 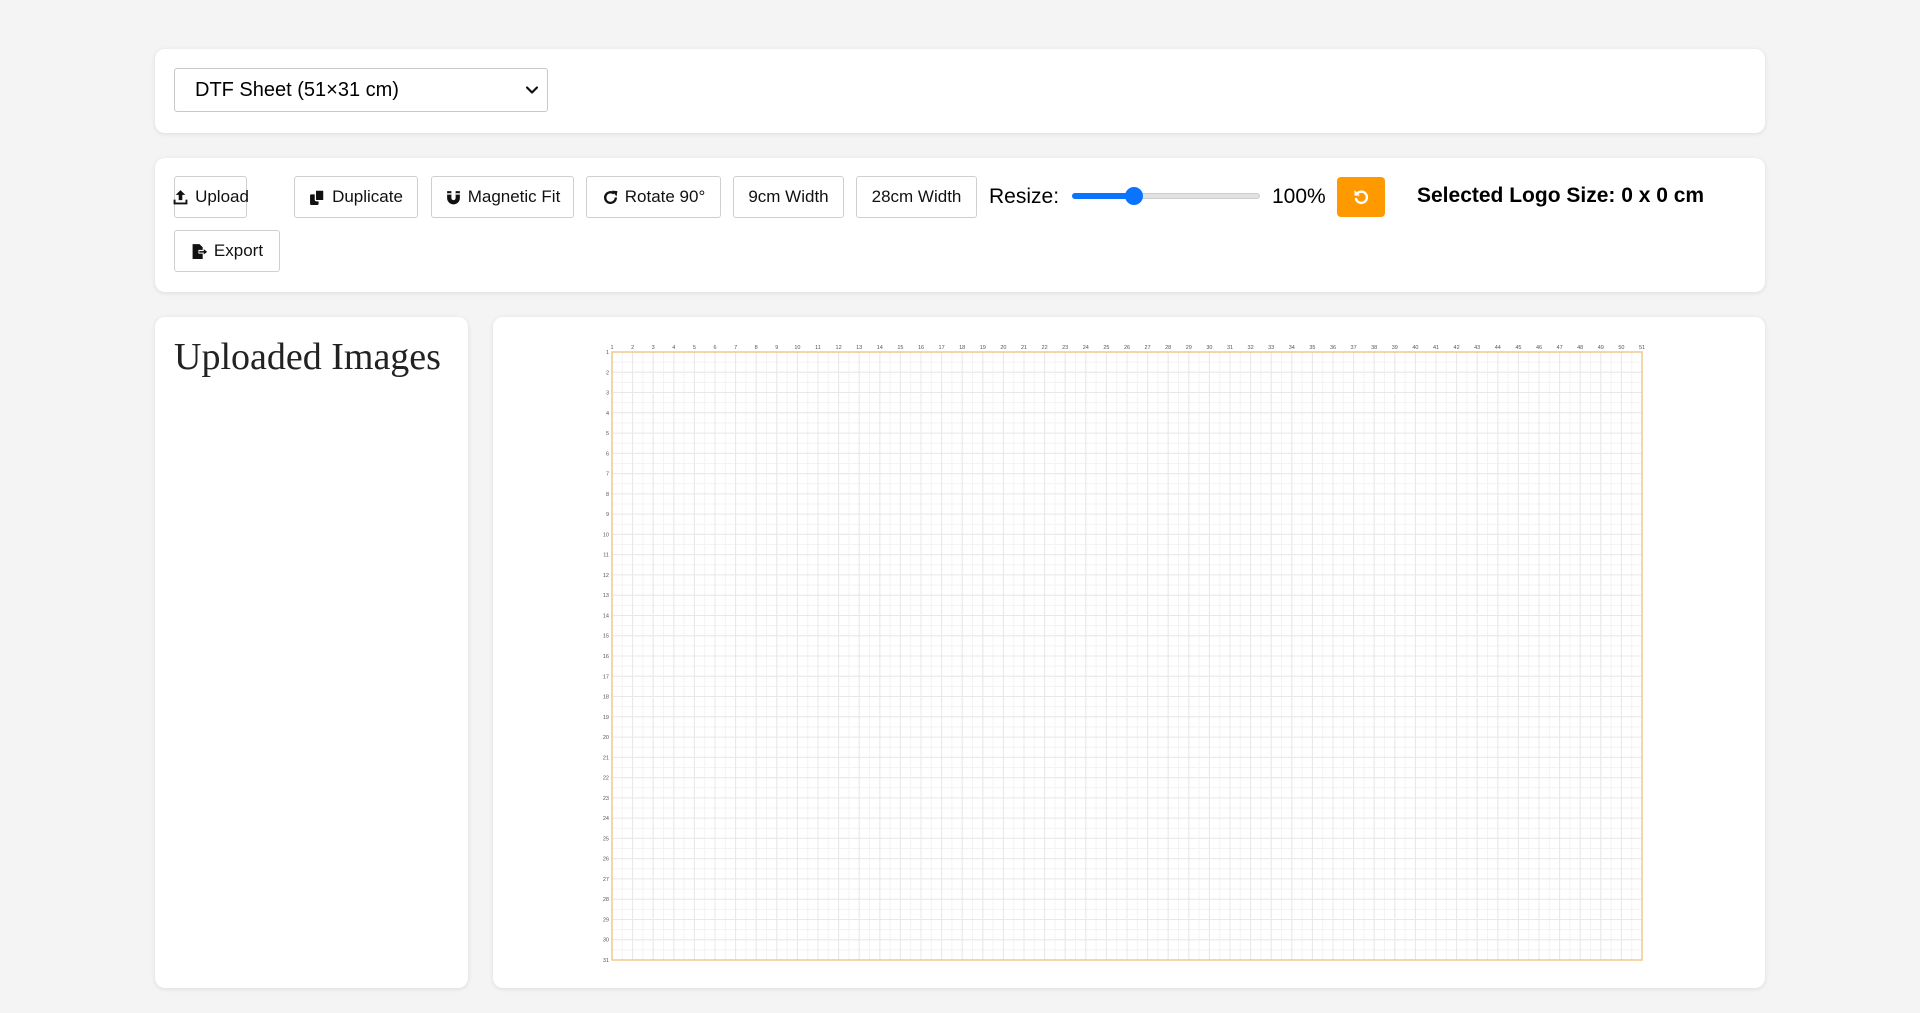 I want to click on resize-label: Resize:, so click(x=1024, y=196).